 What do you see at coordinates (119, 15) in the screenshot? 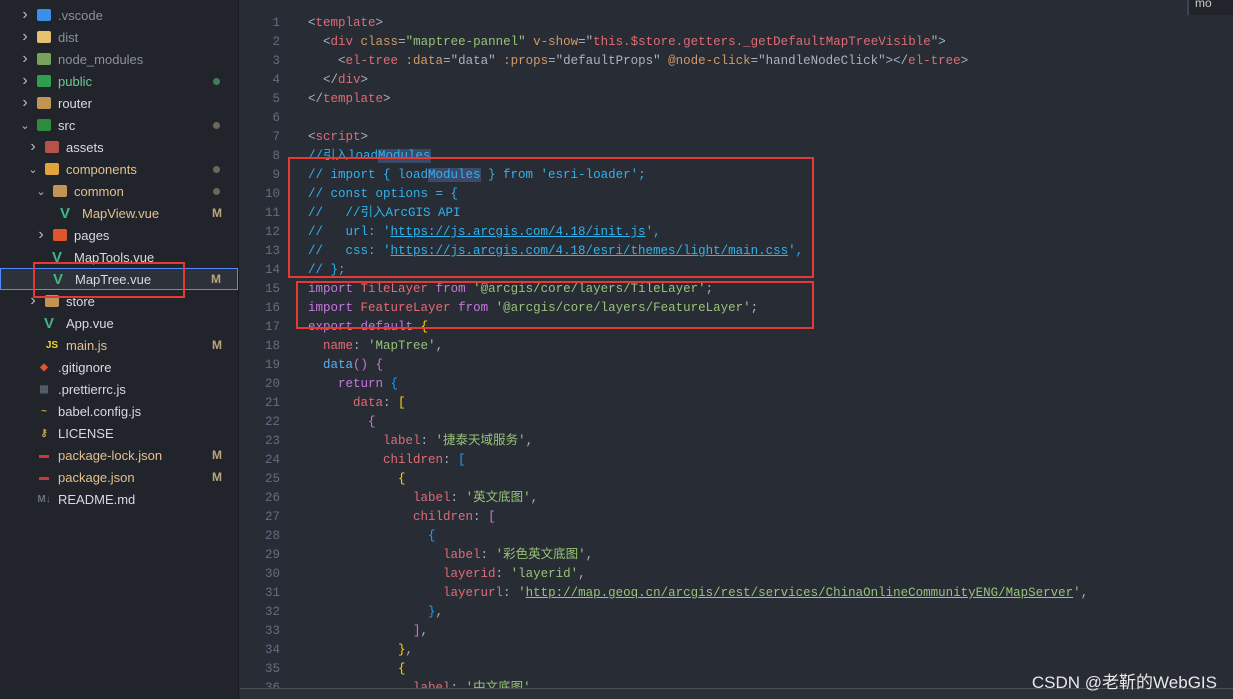
I see `explorer-item-vscode: › .vscode` at bounding box center [119, 15].